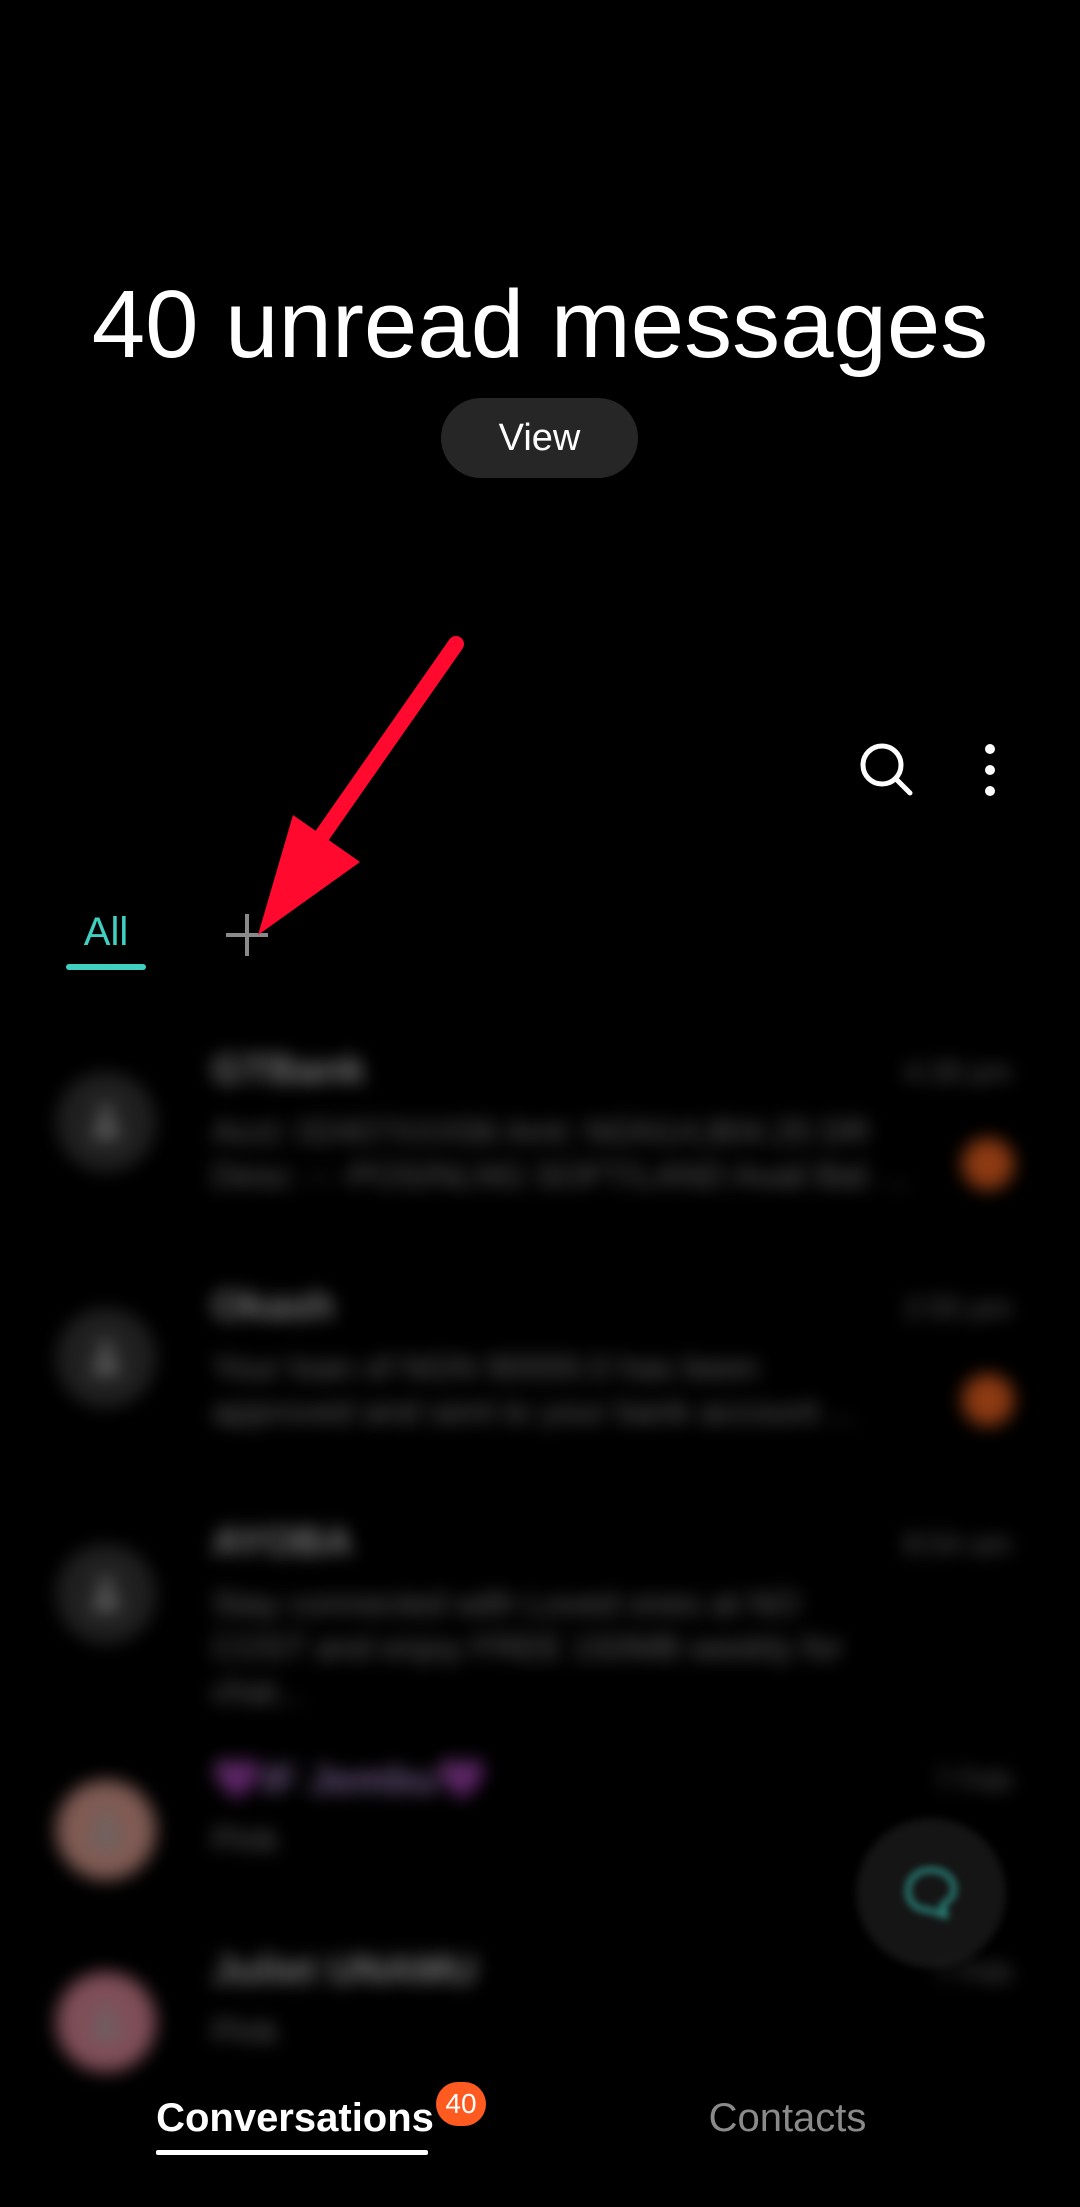  What do you see at coordinates (282, 1542) in the screenshot?
I see `contact-name: AYOBA` at bounding box center [282, 1542].